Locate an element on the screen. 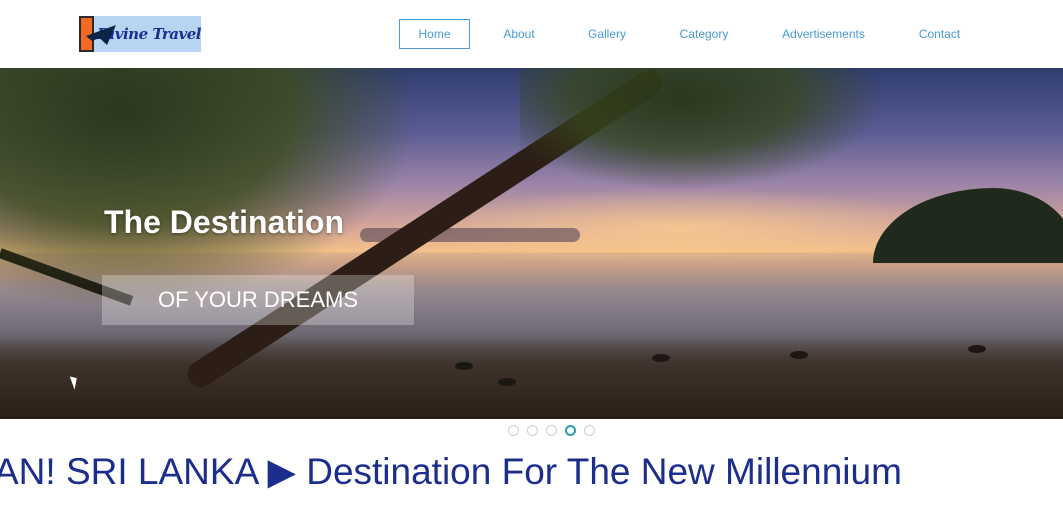  nav-contact: Contact is located at coordinates (939, 34).